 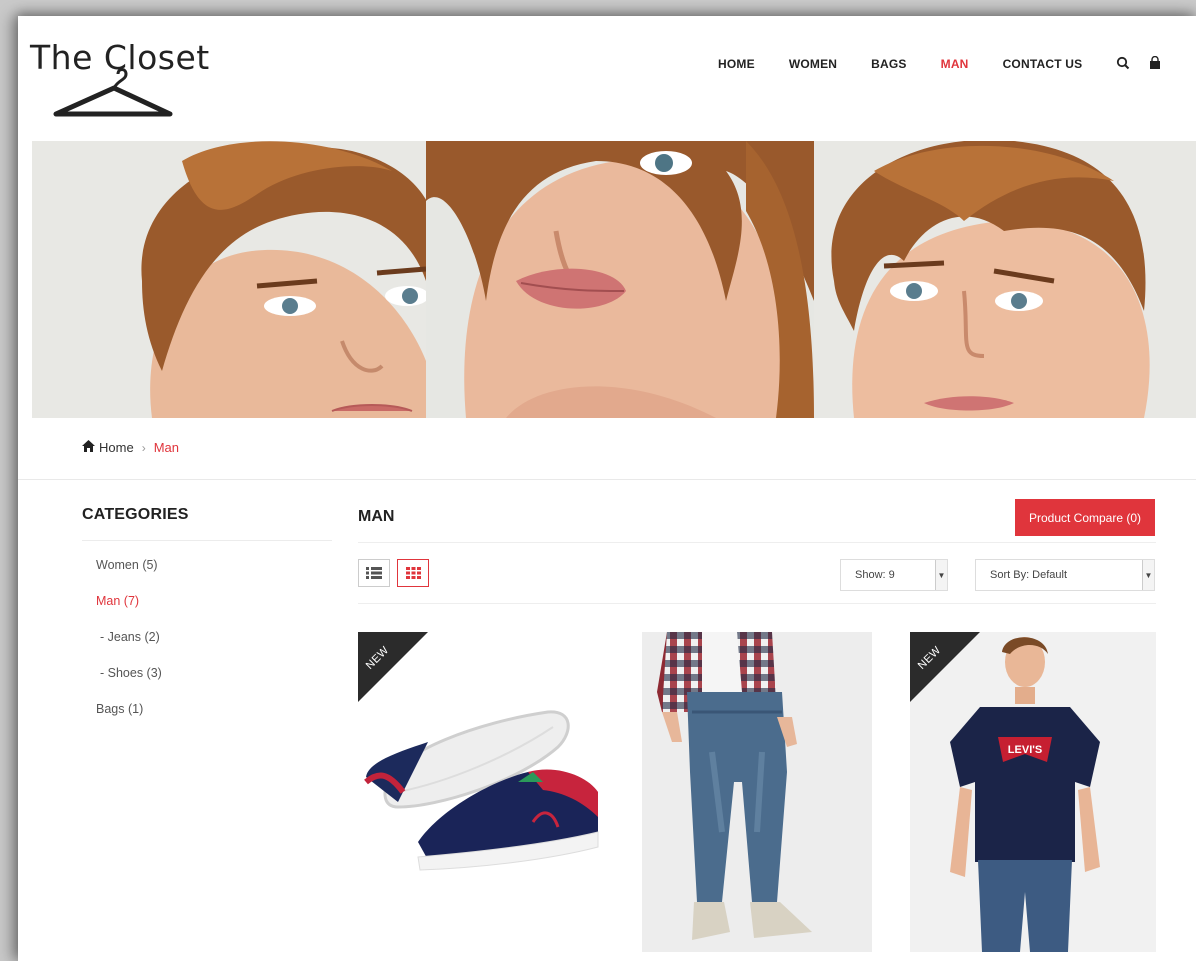 What do you see at coordinates (229, 279) in the screenshot?
I see `hero-image-left` at bounding box center [229, 279].